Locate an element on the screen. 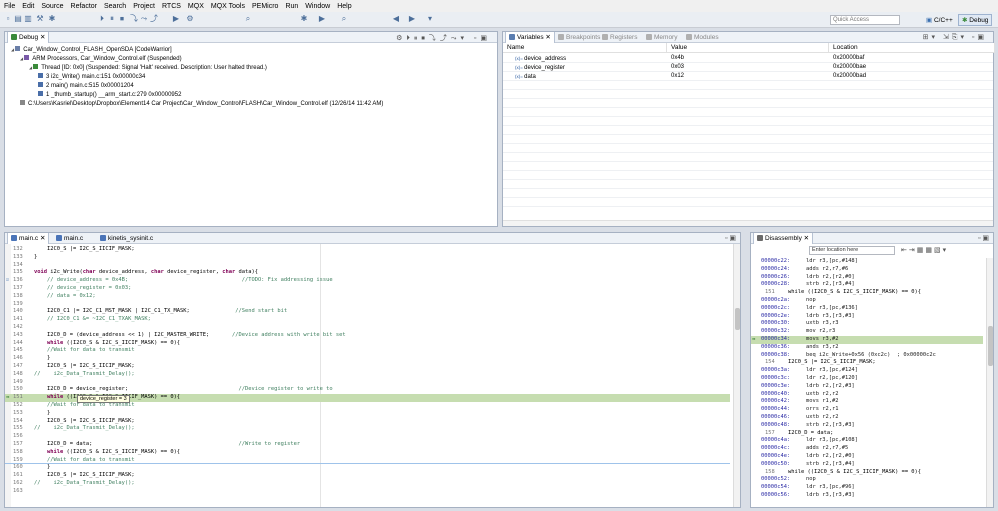 Image resolution: width=998 pixels, height=511 pixels. editor-tab-1: main.c is located at coordinates (69, 238).